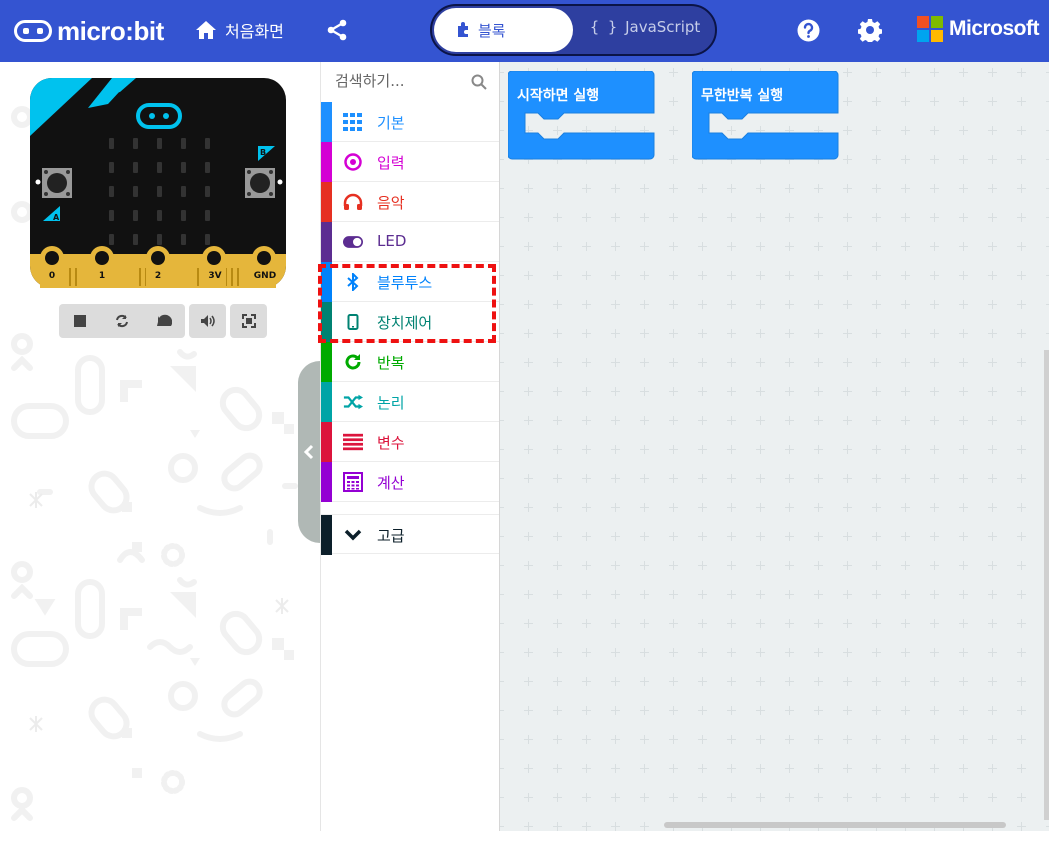 The height and width of the screenshot is (842, 1049). Describe the element at coordinates (353, 322) in the screenshot. I see `phone-icon` at that location.